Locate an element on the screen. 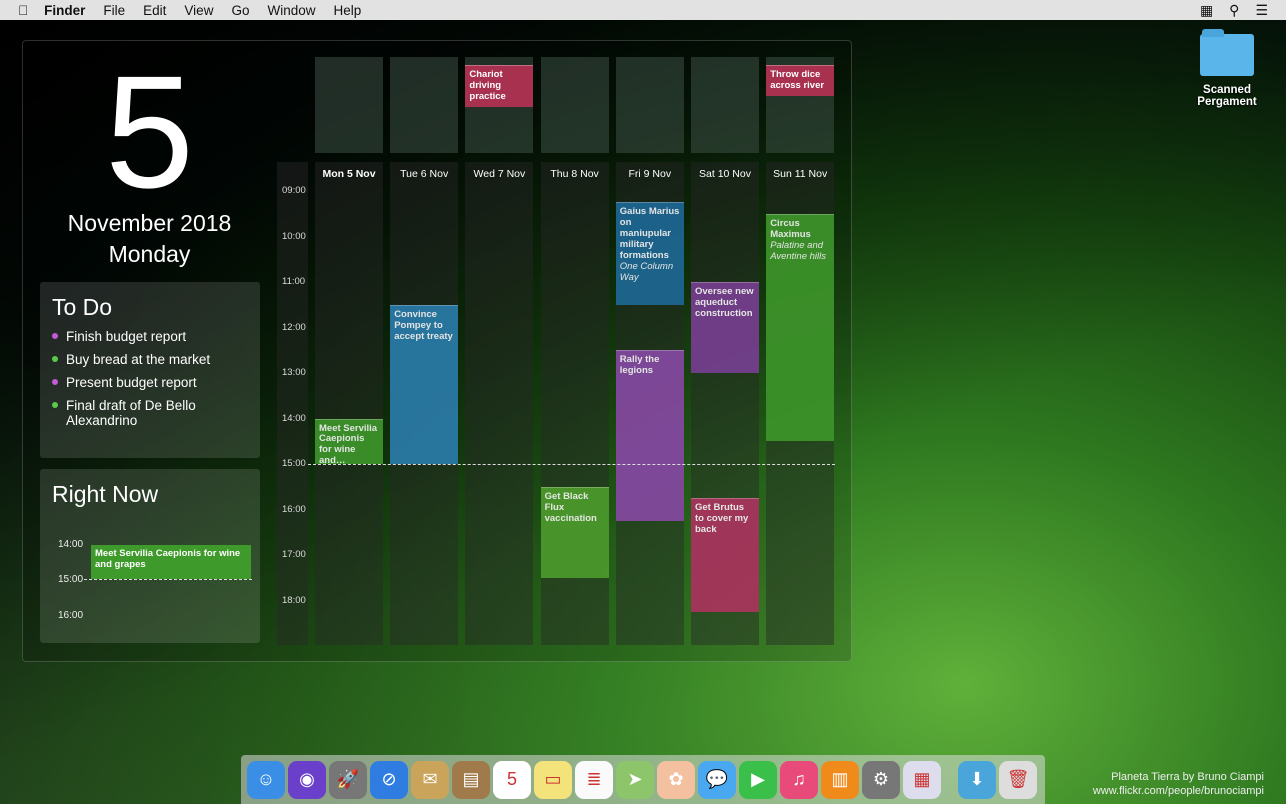 The image size is (1286, 804). menu-view: View is located at coordinates (198, 10).